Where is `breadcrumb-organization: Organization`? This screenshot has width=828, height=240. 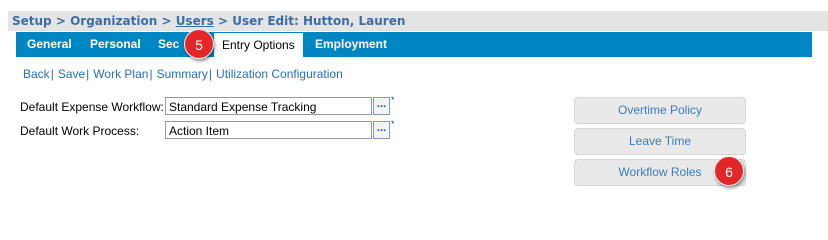 breadcrumb-organization: Organization is located at coordinates (113, 21).